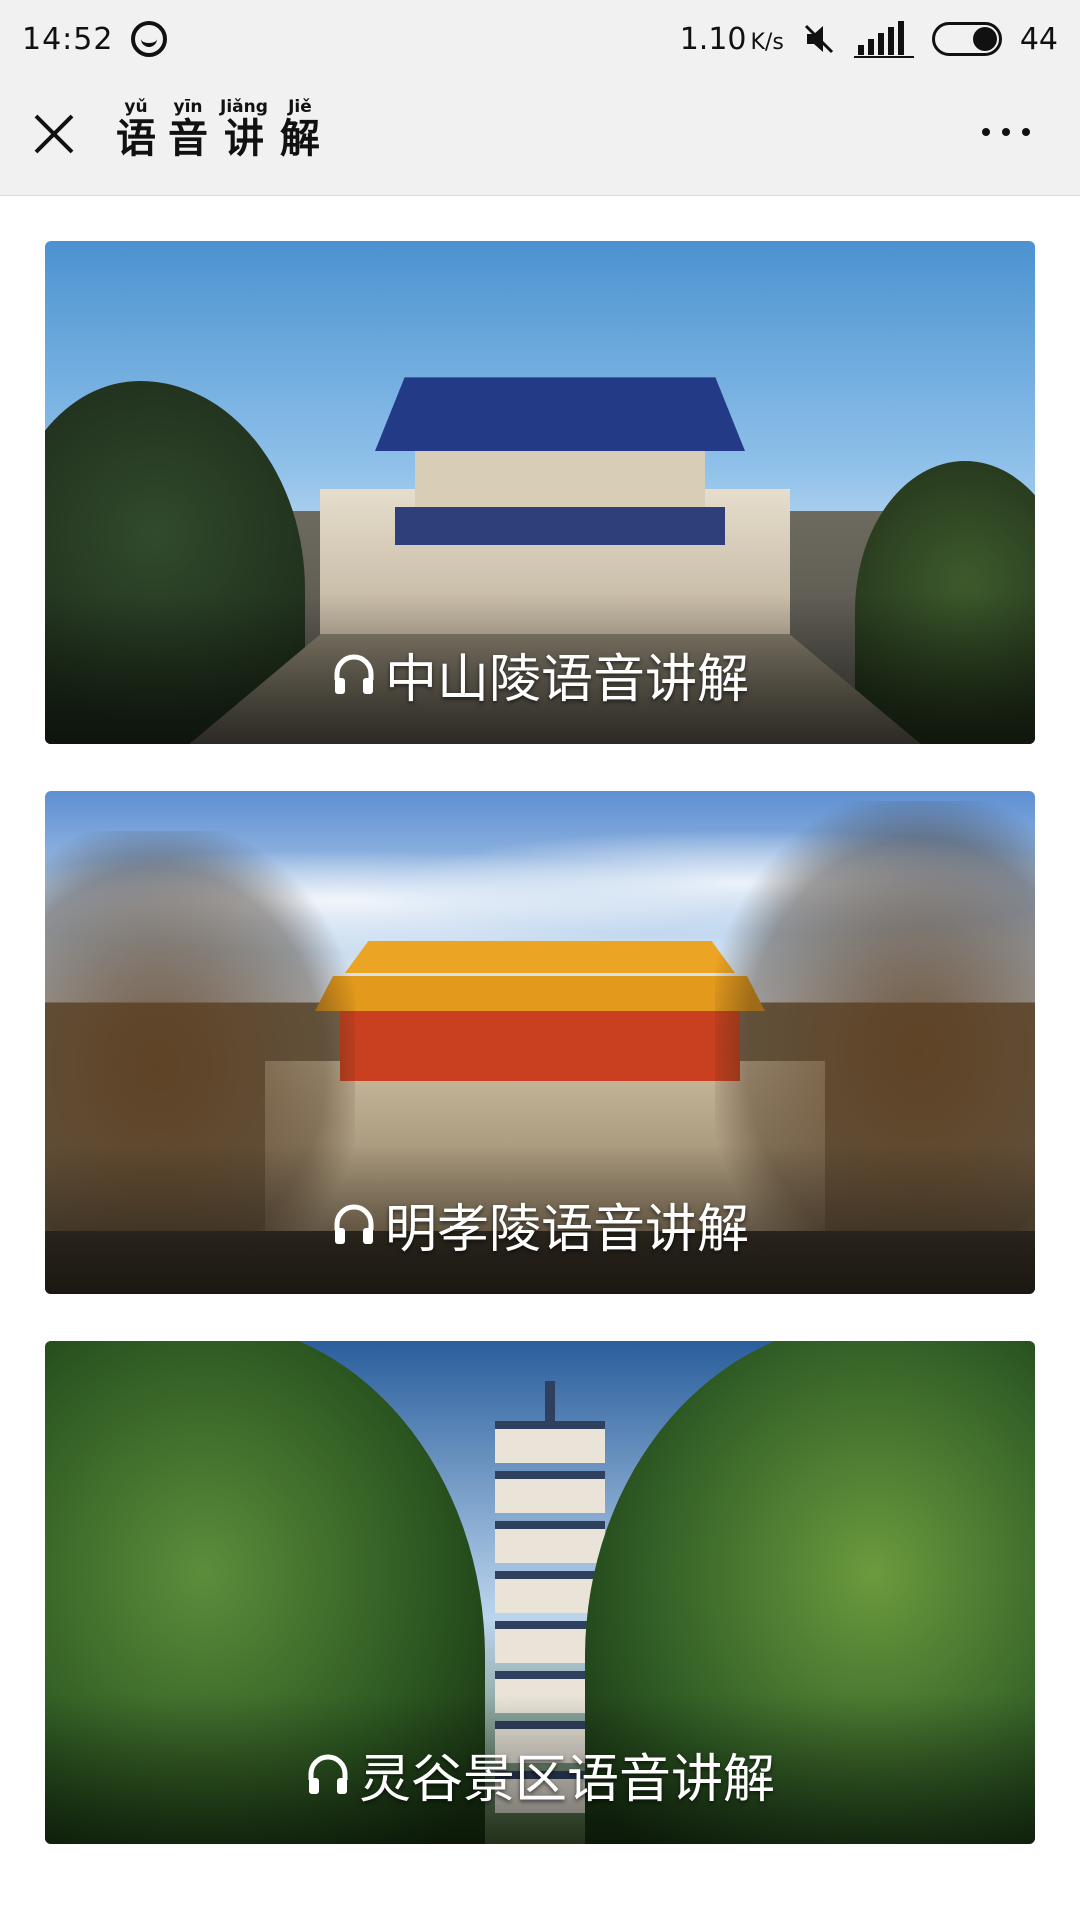 The height and width of the screenshot is (1920, 1080). What do you see at coordinates (188, 139) in the screenshot?
I see `title-hanzi: 音` at bounding box center [188, 139].